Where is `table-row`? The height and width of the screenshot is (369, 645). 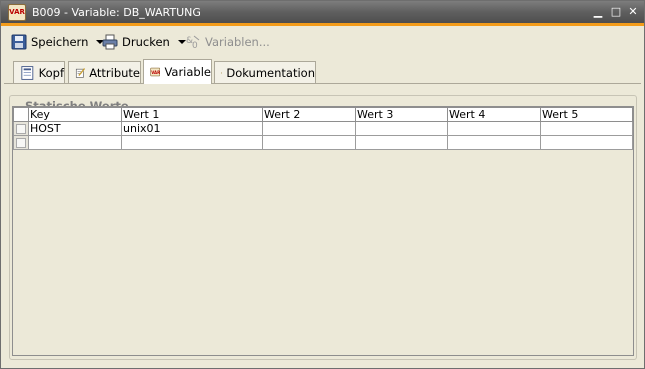
table-row is located at coordinates (323, 142).